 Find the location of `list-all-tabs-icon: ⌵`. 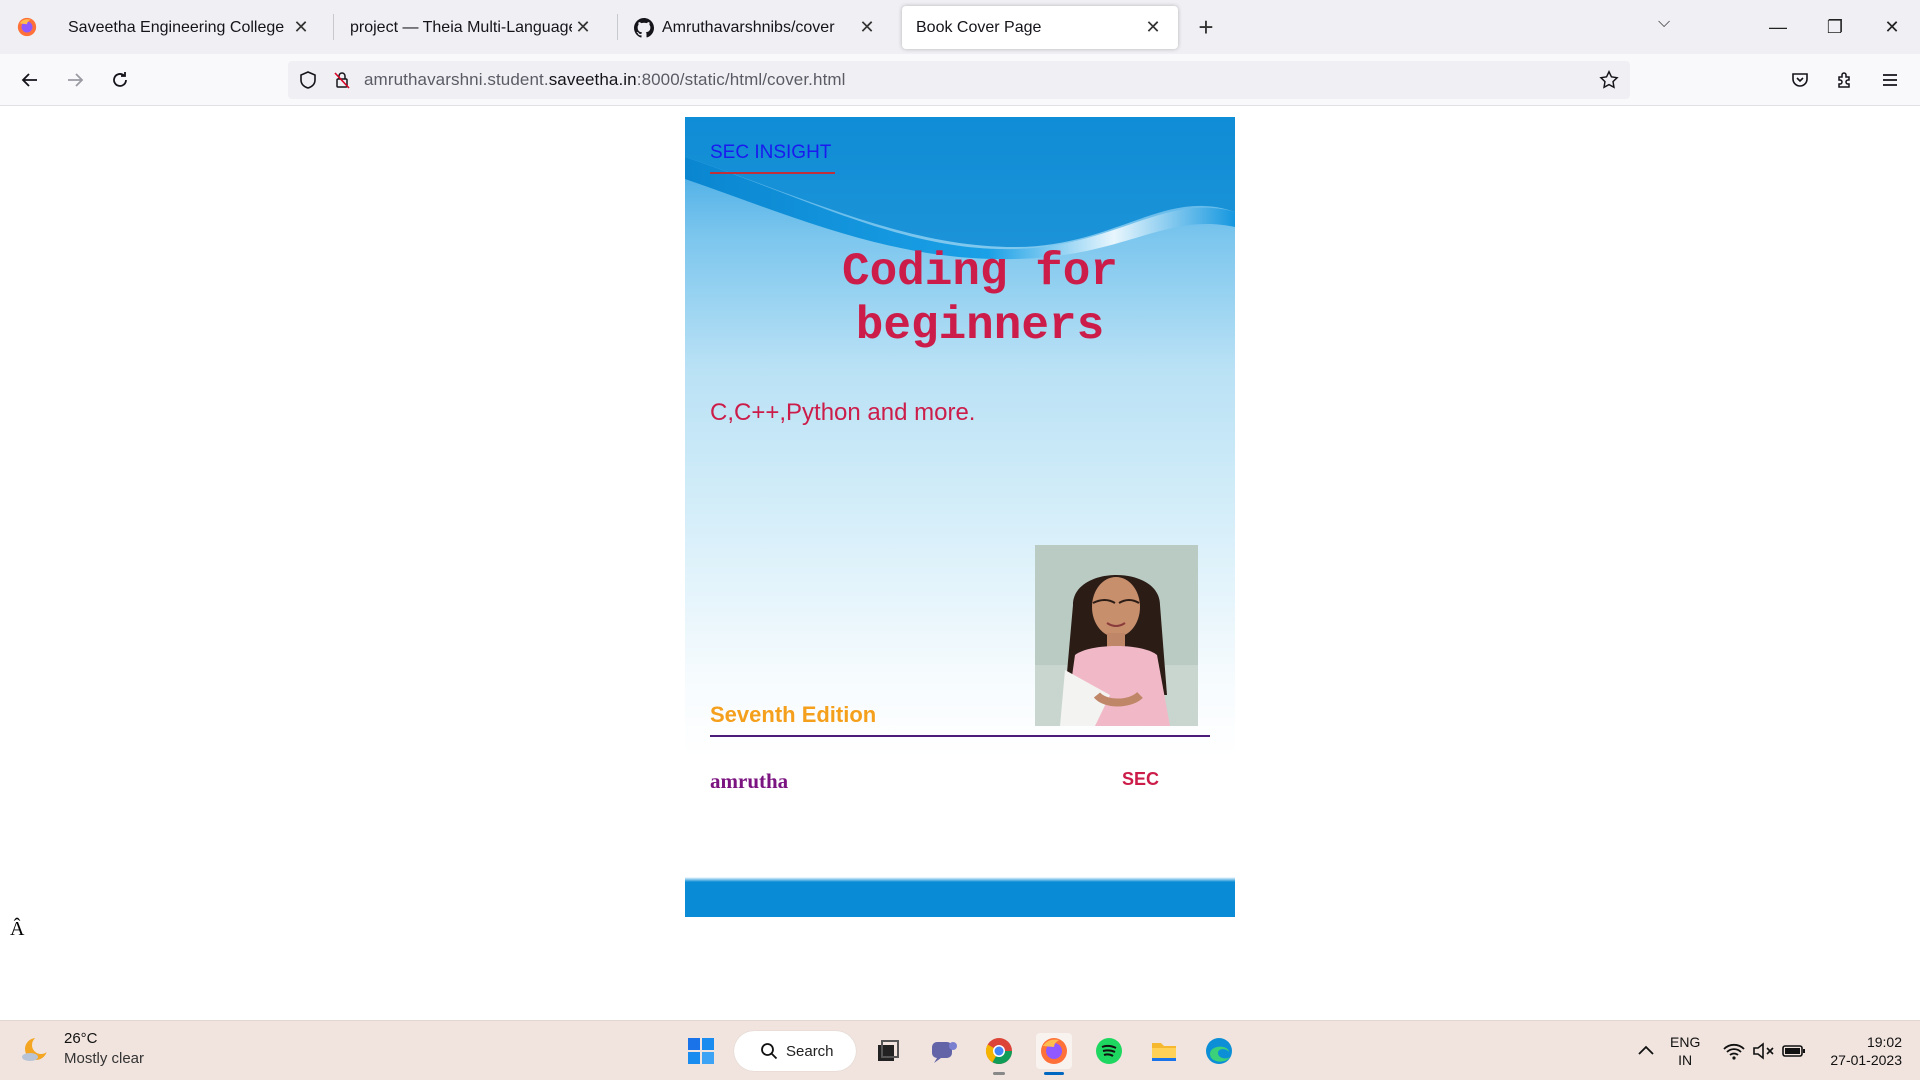

list-all-tabs-icon: ⌵ is located at coordinates (1664, 23).